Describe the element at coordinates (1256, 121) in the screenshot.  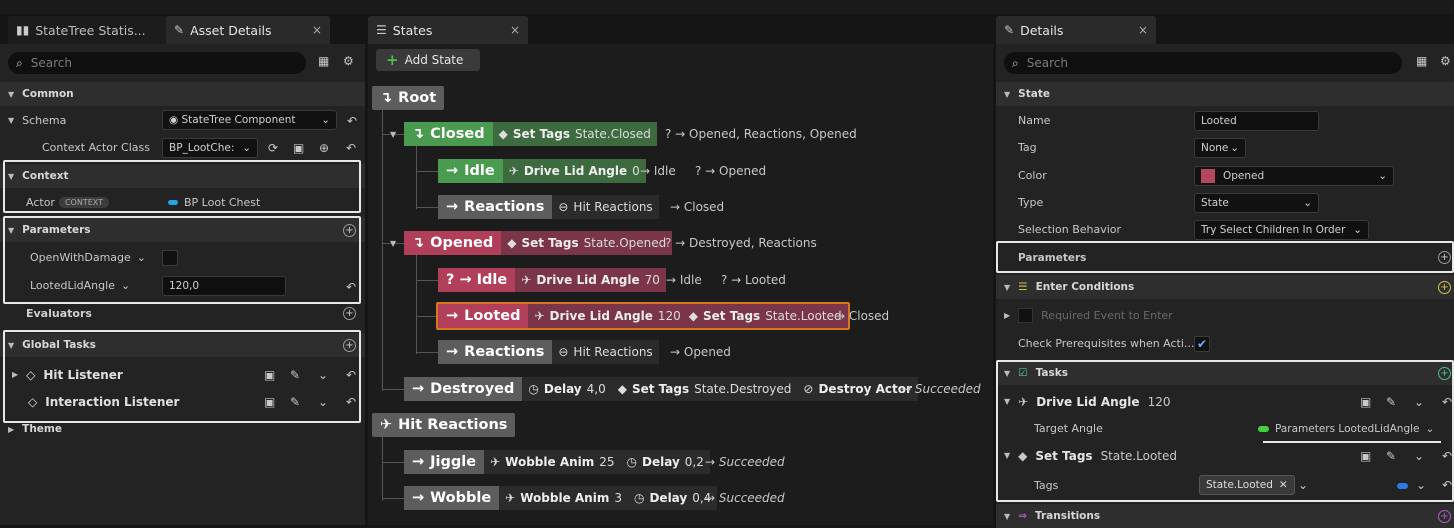
I see `name-input: Looted` at that location.